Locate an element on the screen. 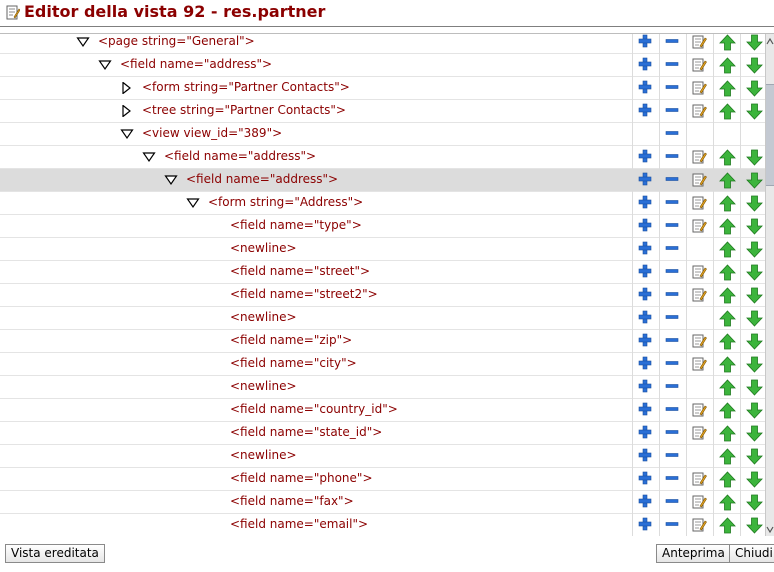 The height and width of the screenshot is (572, 774). tree-row: <page string="General"> is located at coordinates (383, 44).